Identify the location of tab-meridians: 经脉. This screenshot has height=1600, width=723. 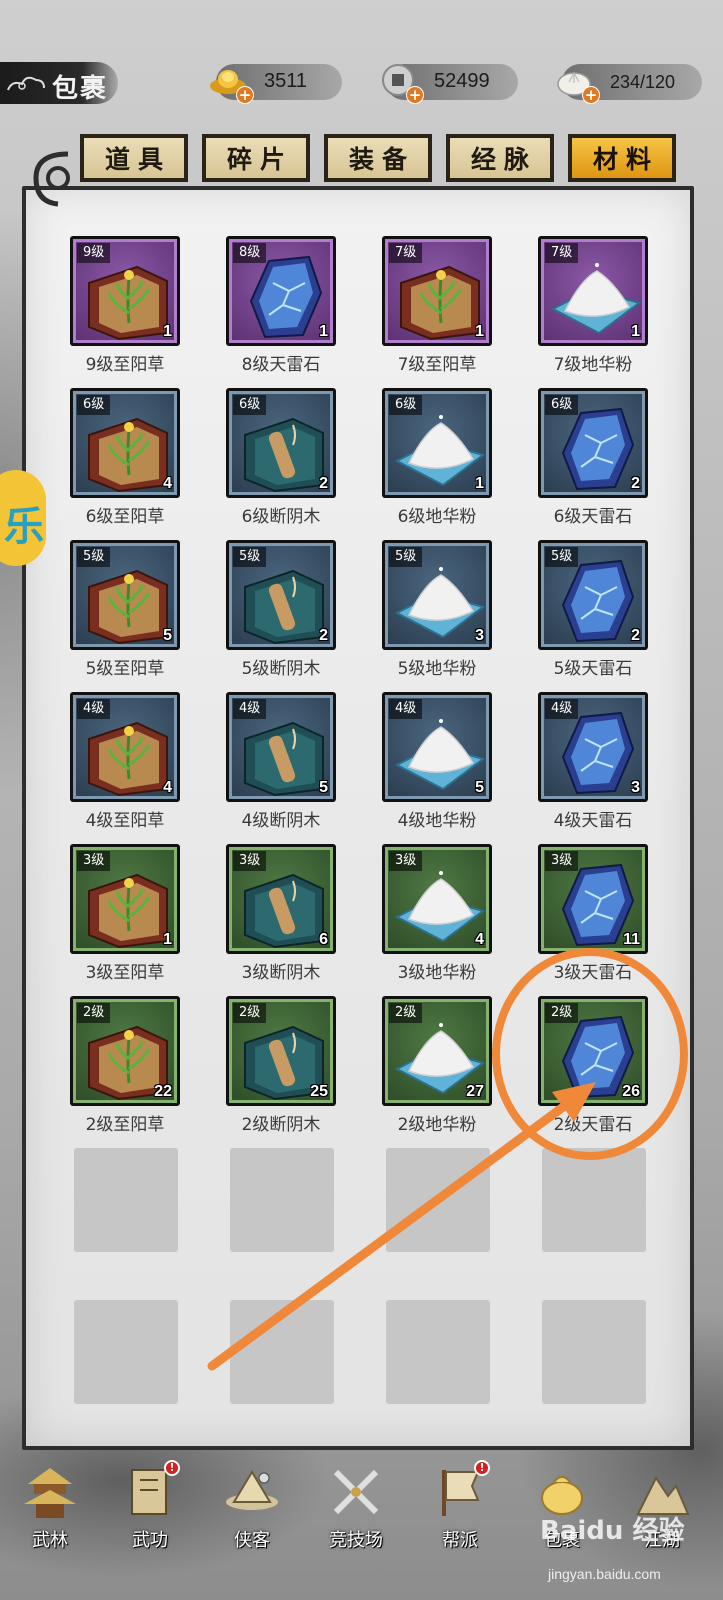
(500, 158).